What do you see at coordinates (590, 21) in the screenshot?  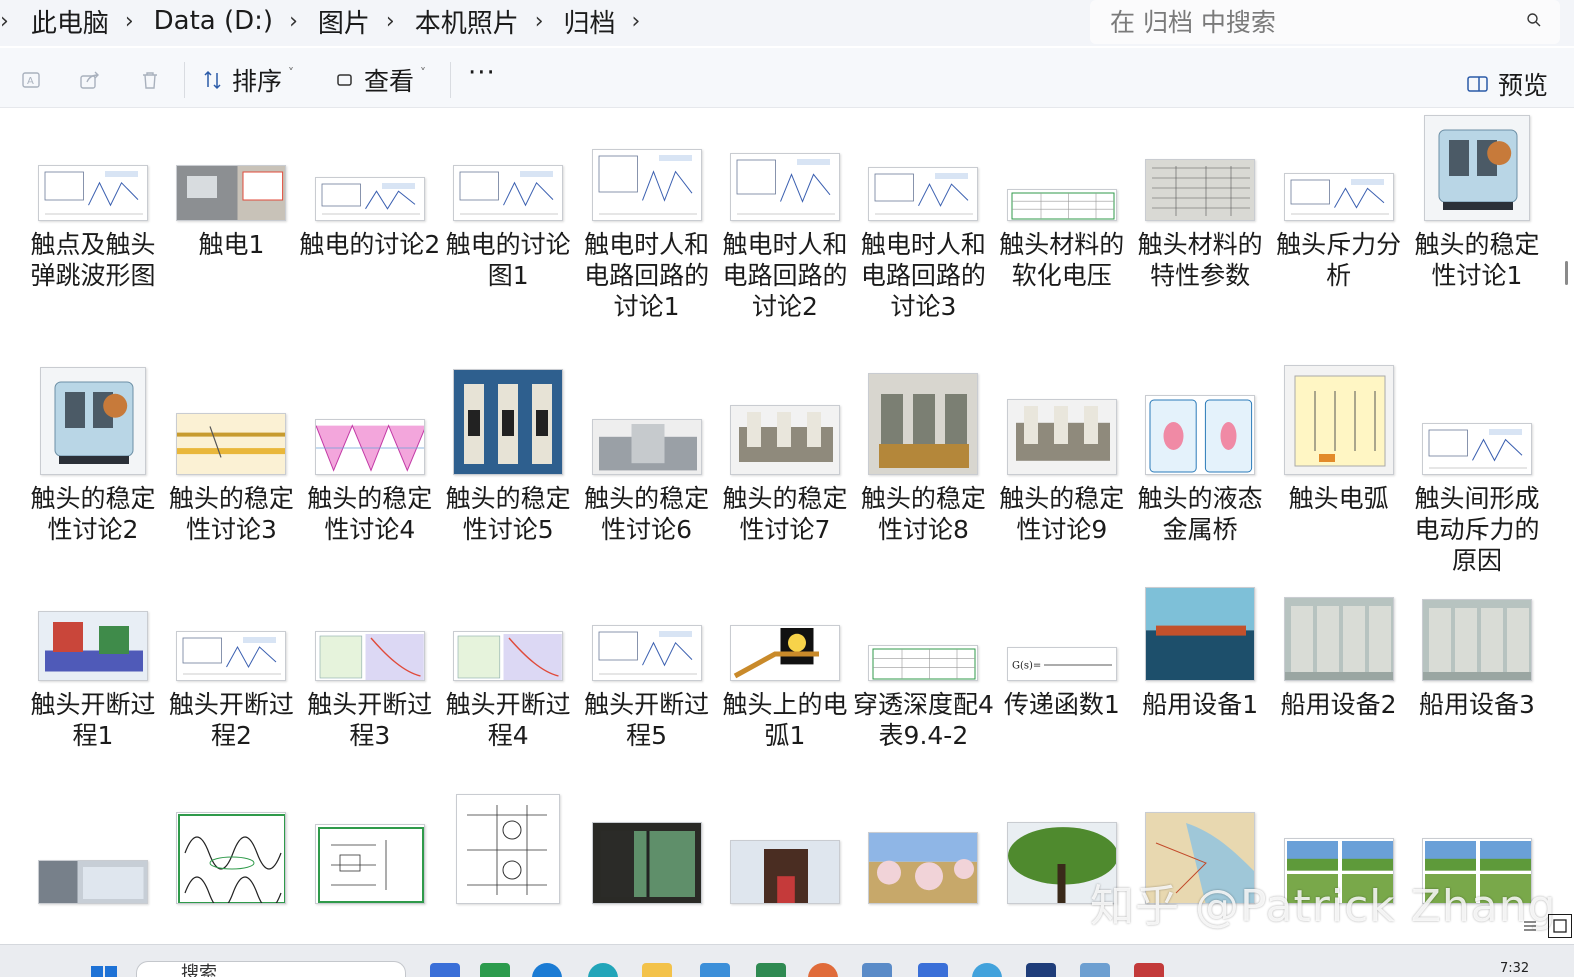 I see `breadcrumb-item: 归档` at bounding box center [590, 21].